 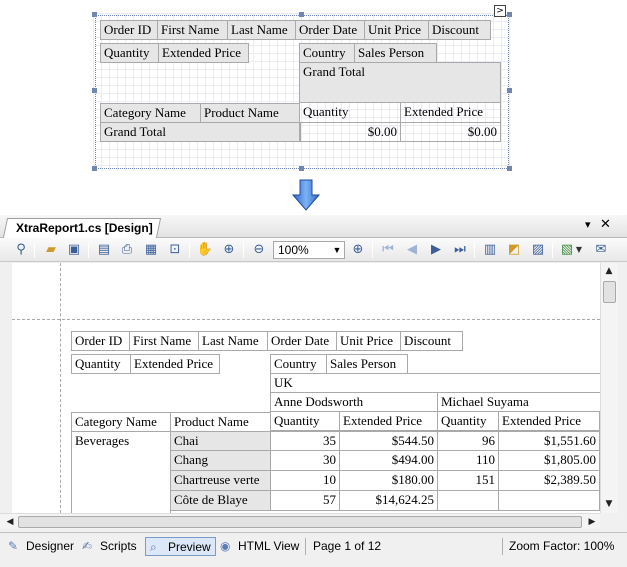 I want to click on product-name-cell: Chartreuse verte, so click(x=220, y=480).